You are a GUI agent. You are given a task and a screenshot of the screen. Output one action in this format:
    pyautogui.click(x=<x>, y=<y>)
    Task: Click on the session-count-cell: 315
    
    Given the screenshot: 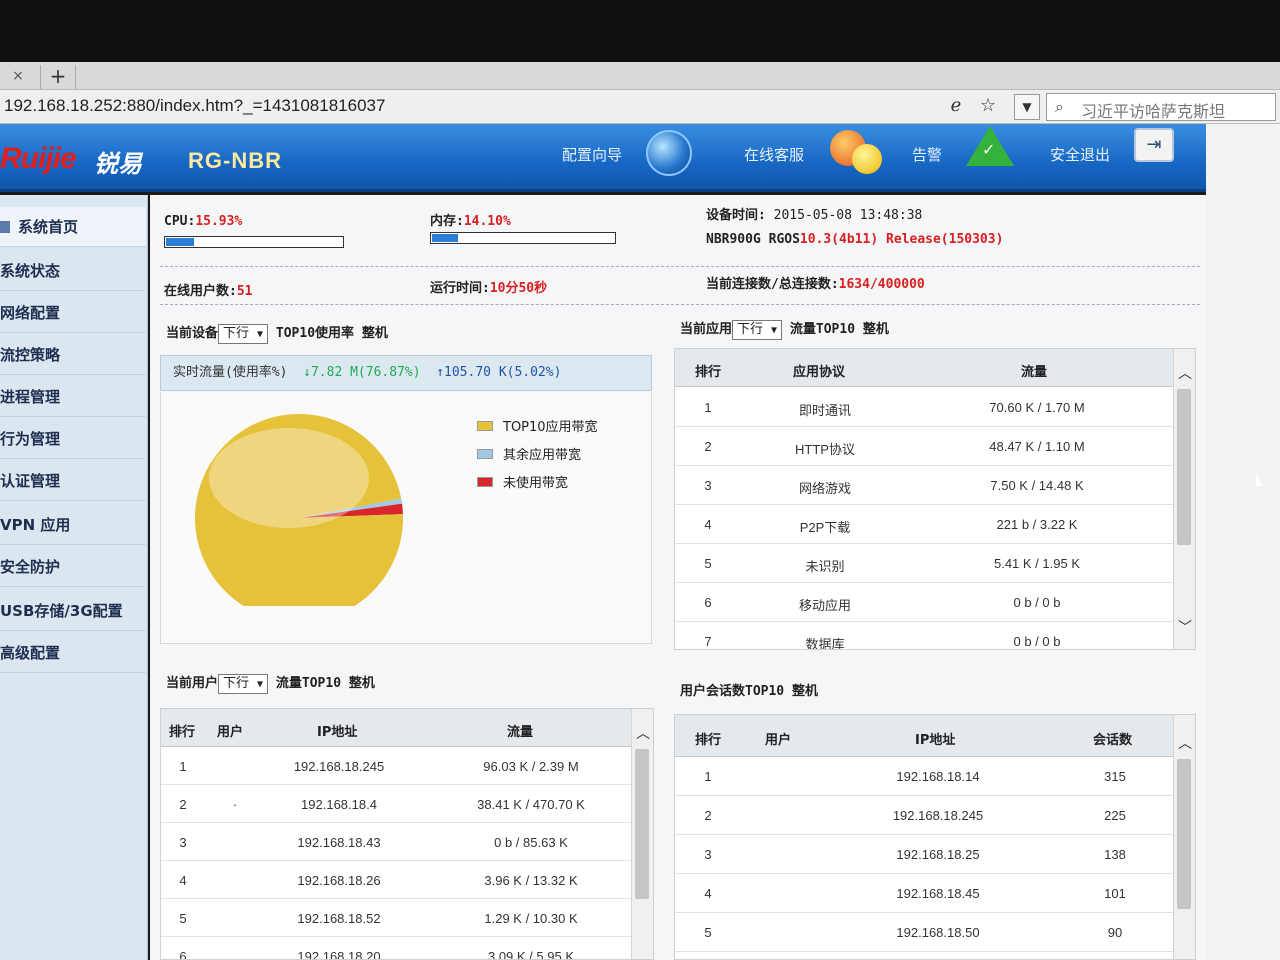 What is the action you would take?
    pyautogui.click(x=1115, y=776)
    